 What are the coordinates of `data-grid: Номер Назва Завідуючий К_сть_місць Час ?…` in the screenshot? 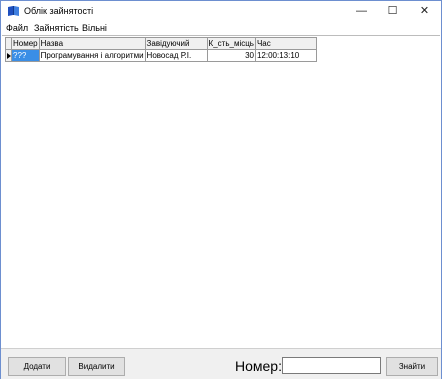 It's located at (161, 49).